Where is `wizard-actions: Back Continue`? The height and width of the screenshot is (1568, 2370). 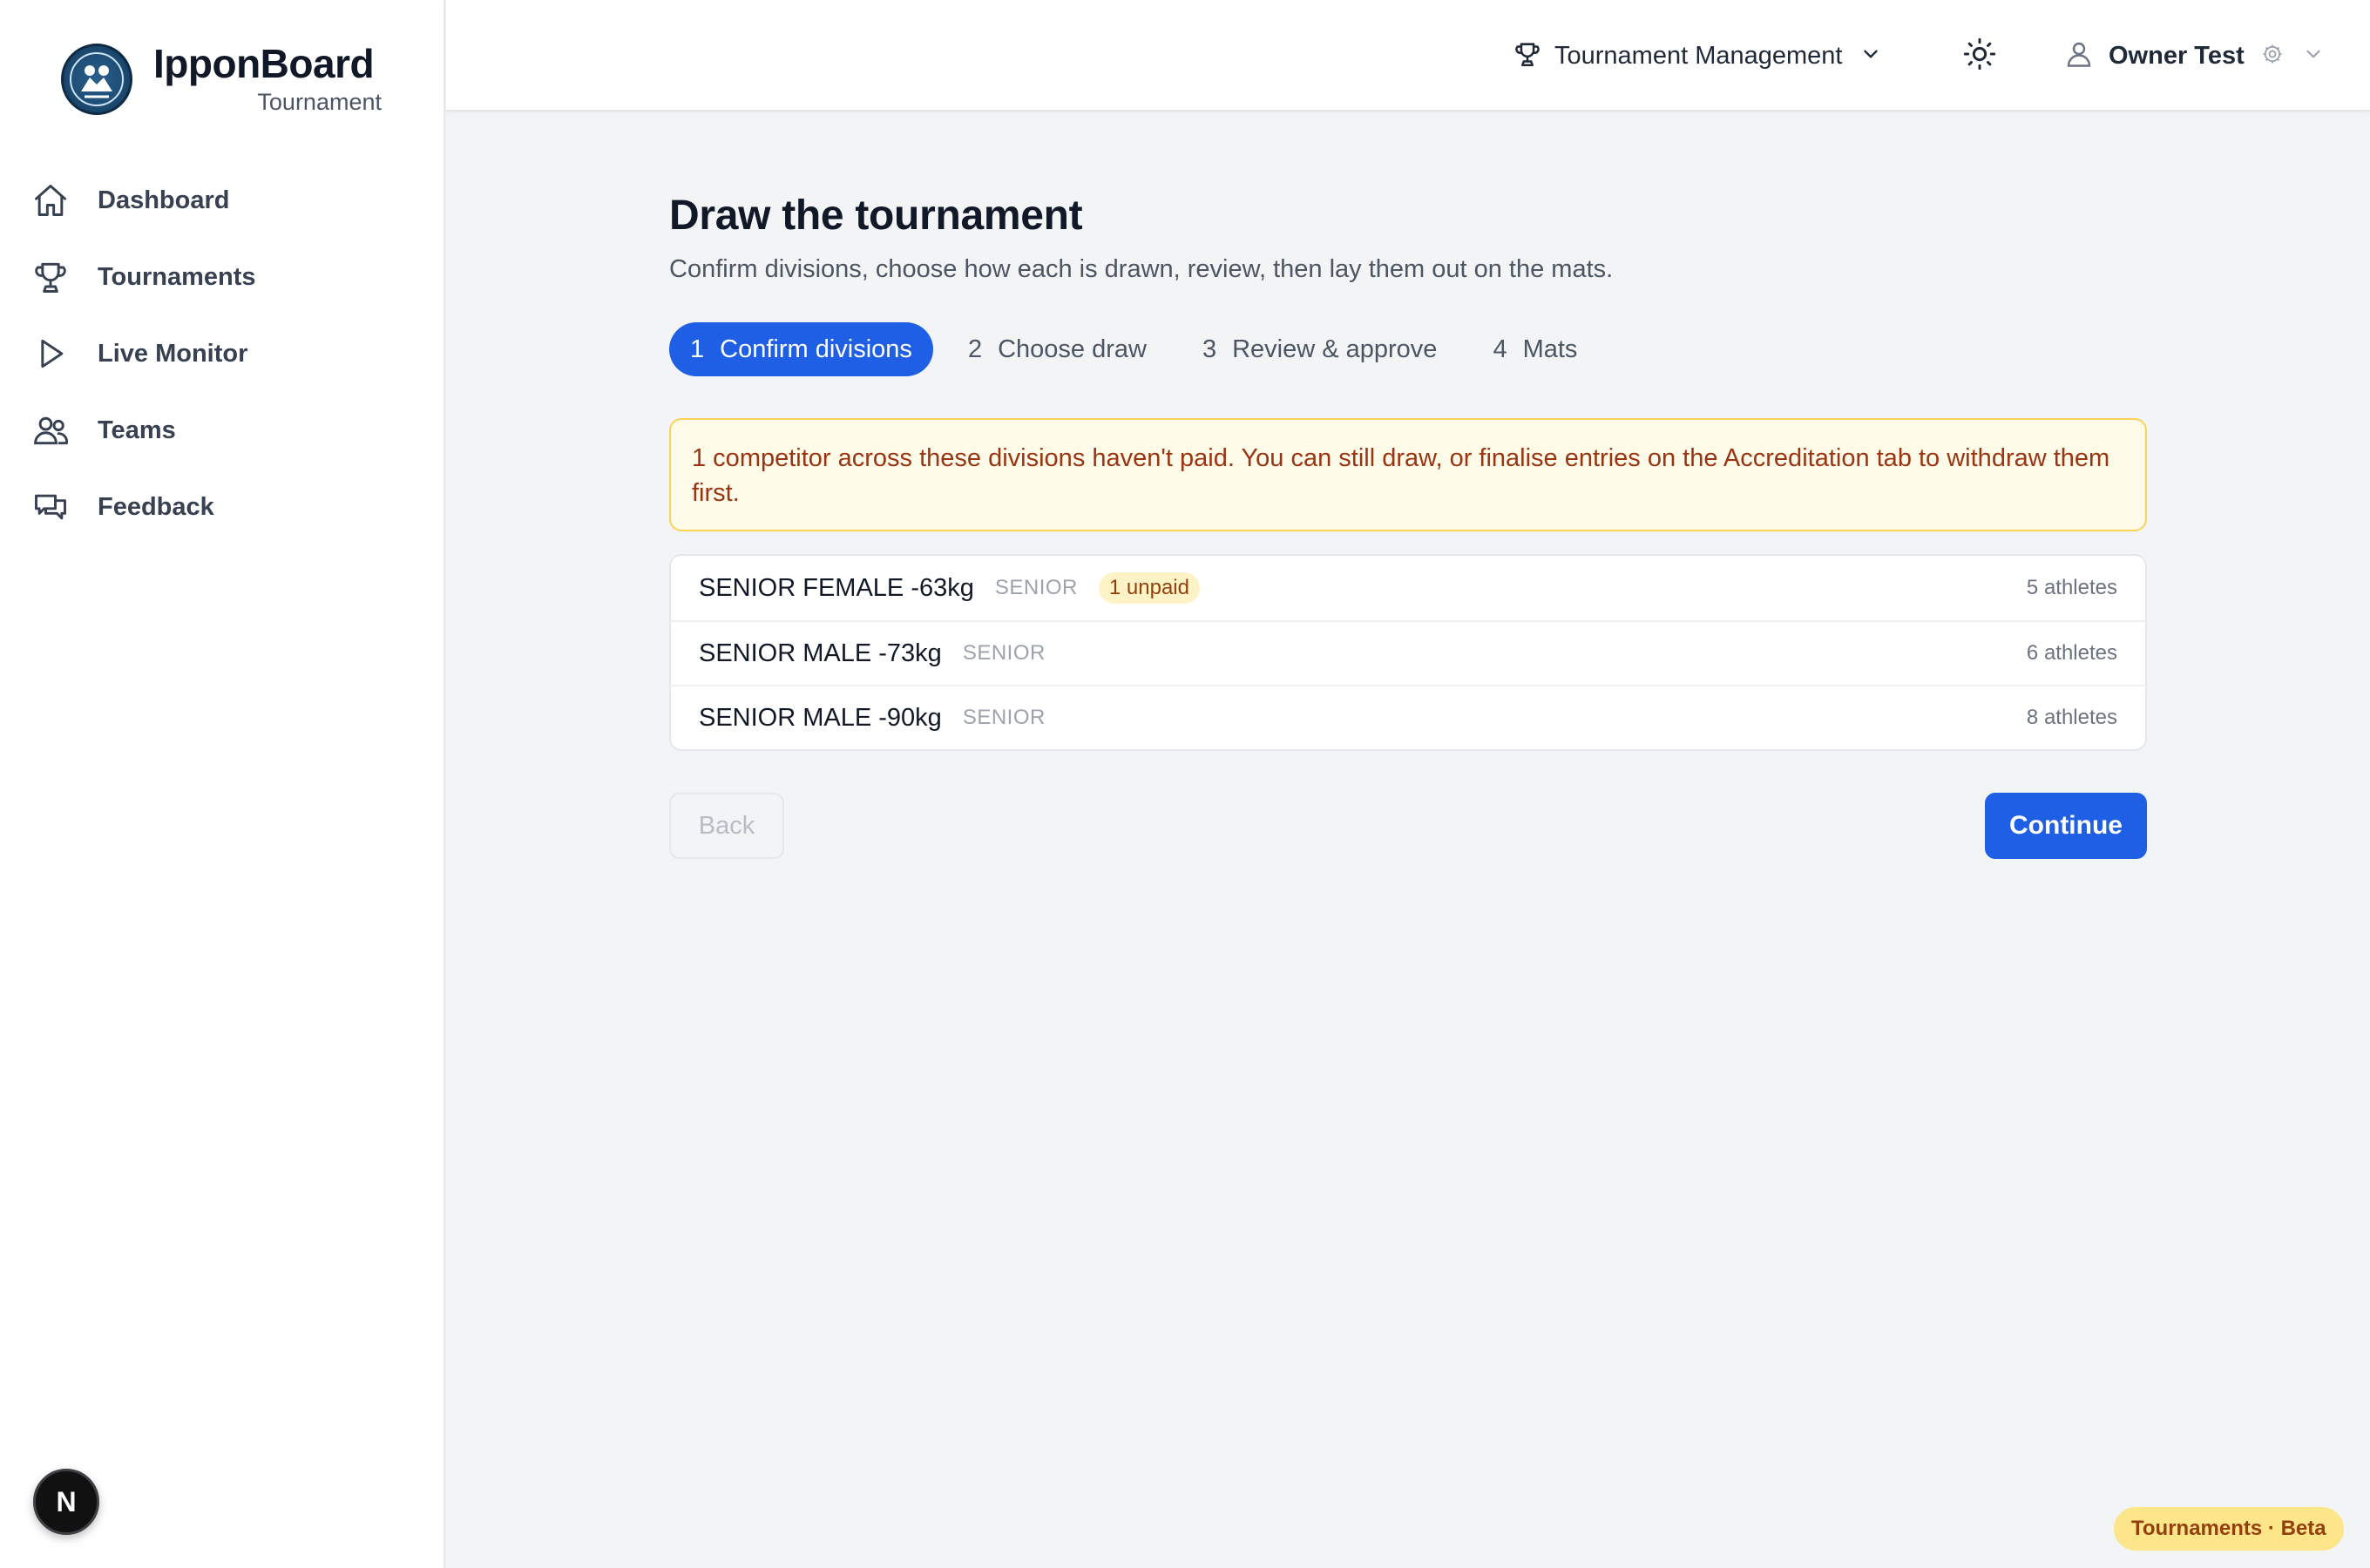
wizard-actions: Back Continue is located at coordinates (1408, 826).